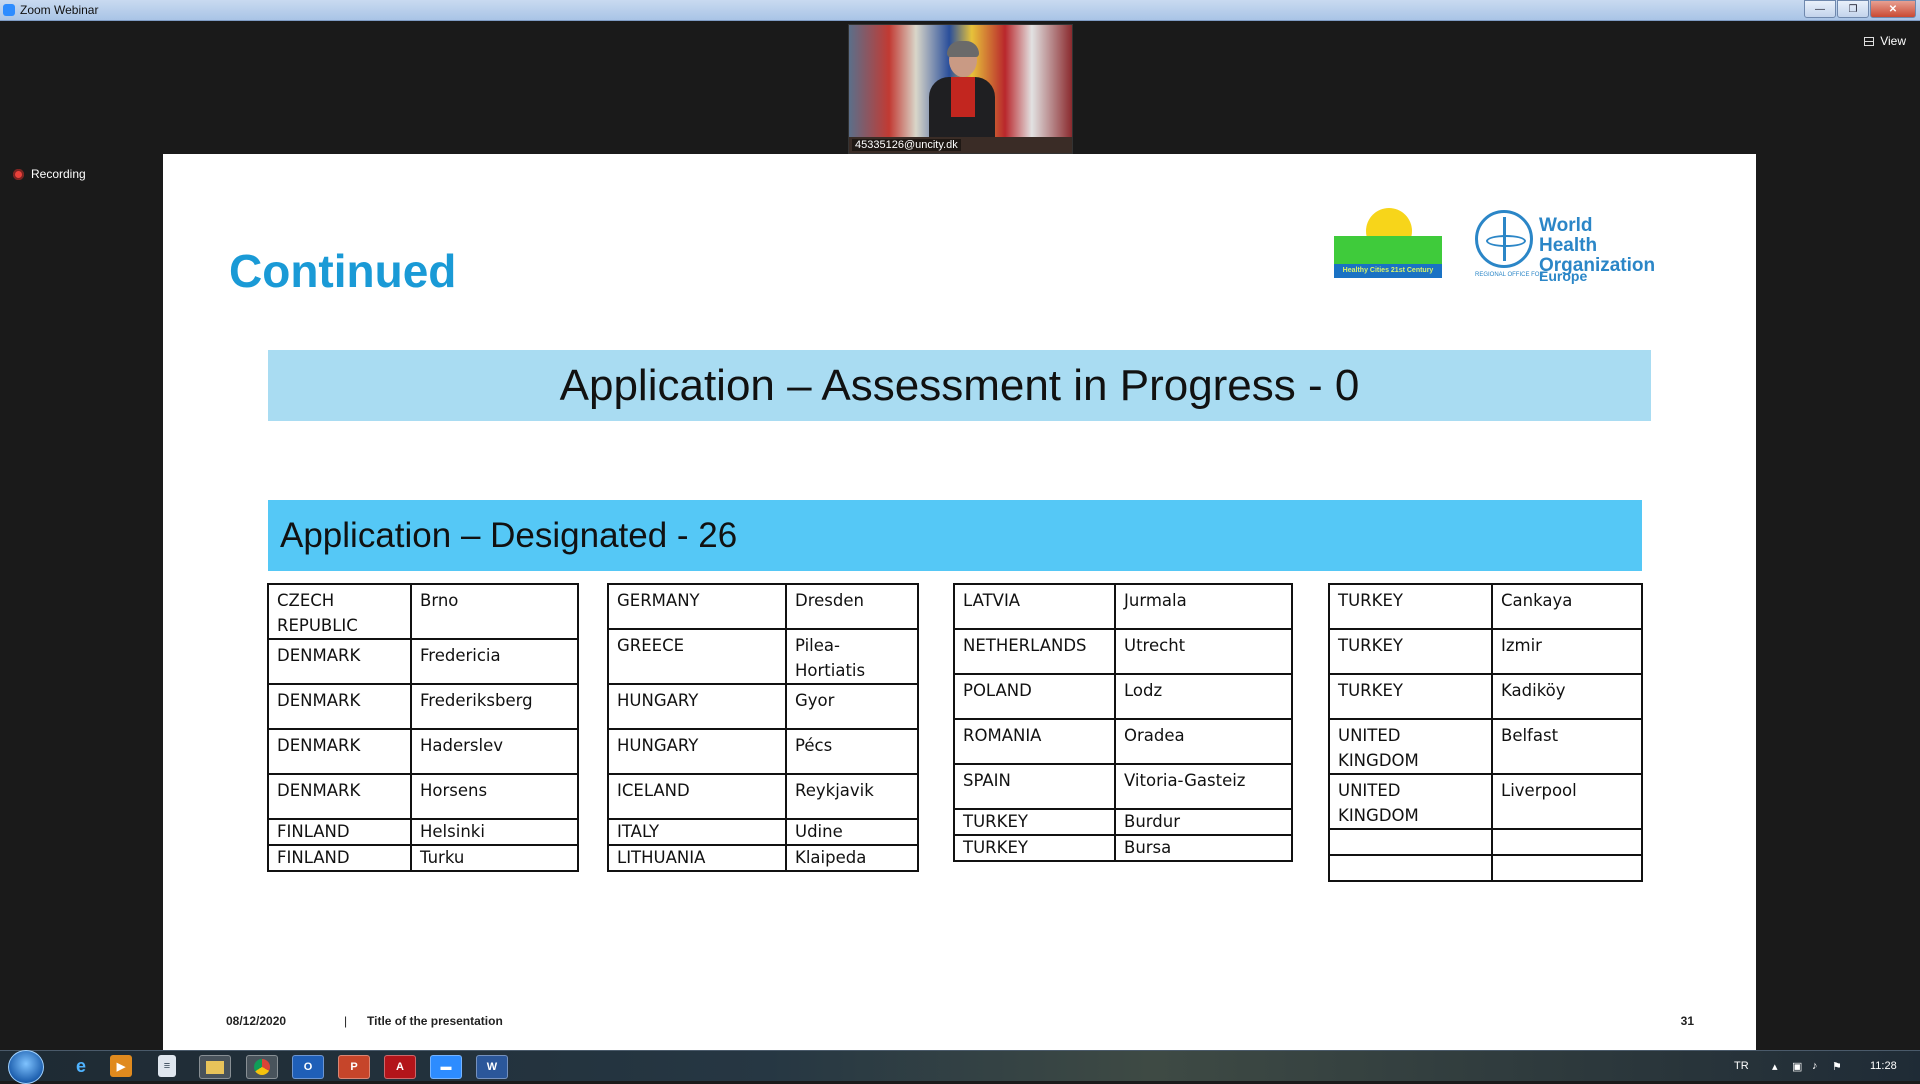 Image resolution: width=1920 pixels, height=1084 pixels. I want to click on country-cell: SPAIN, so click(1034, 786).